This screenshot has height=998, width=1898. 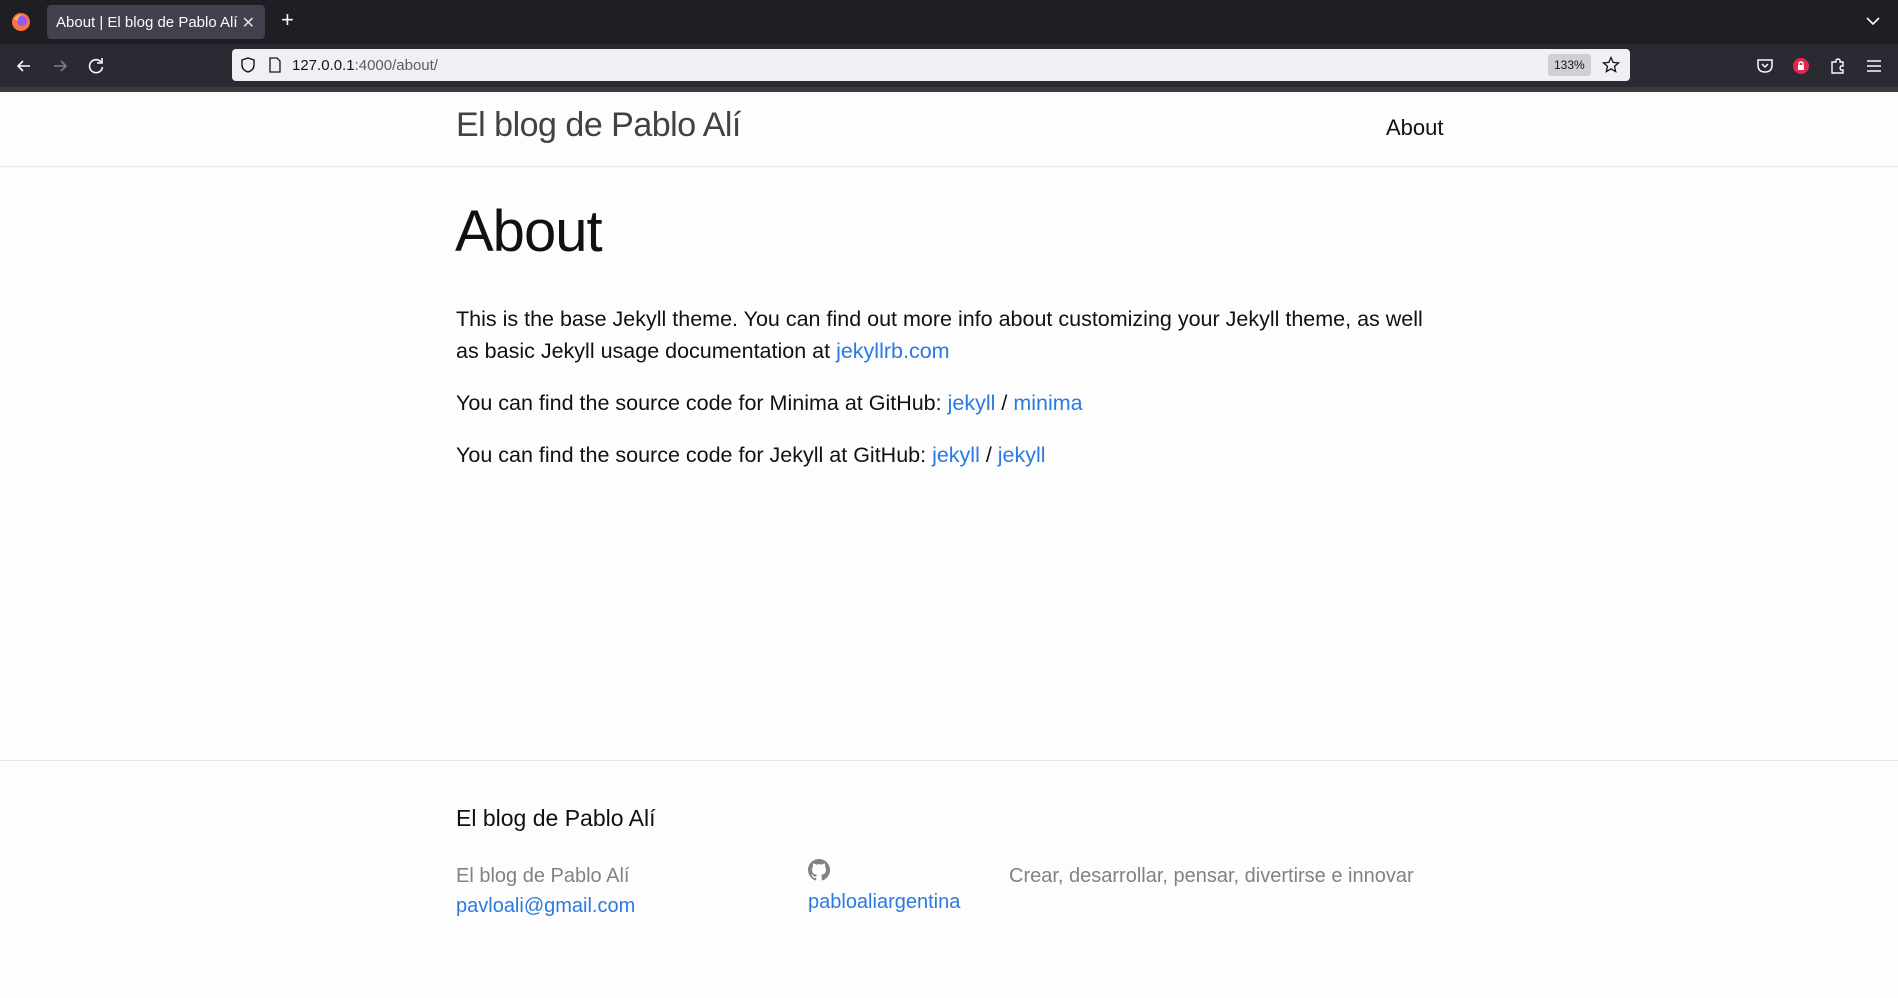 What do you see at coordinates (1838, 66) in the screenshot?
I see `extensions-puzzle-icon` at bounding box center [1838, 66].